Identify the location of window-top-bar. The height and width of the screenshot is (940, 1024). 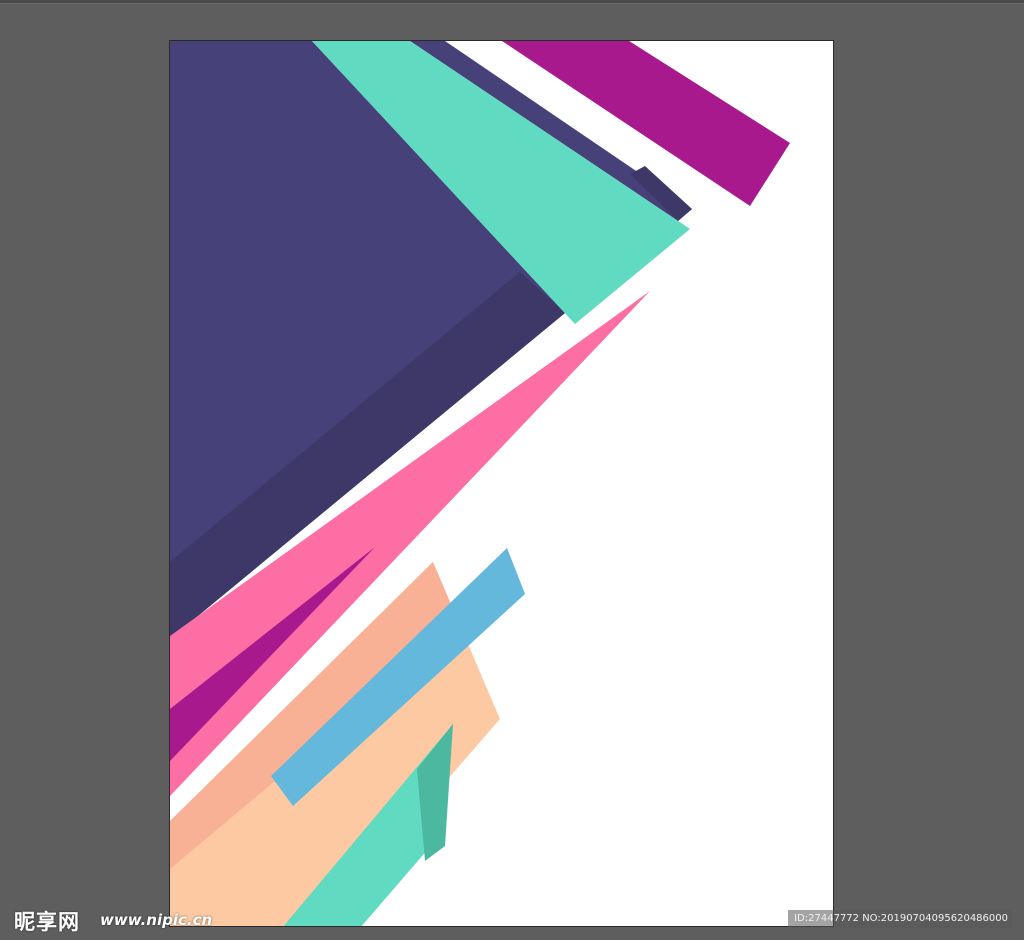
(512, 2).